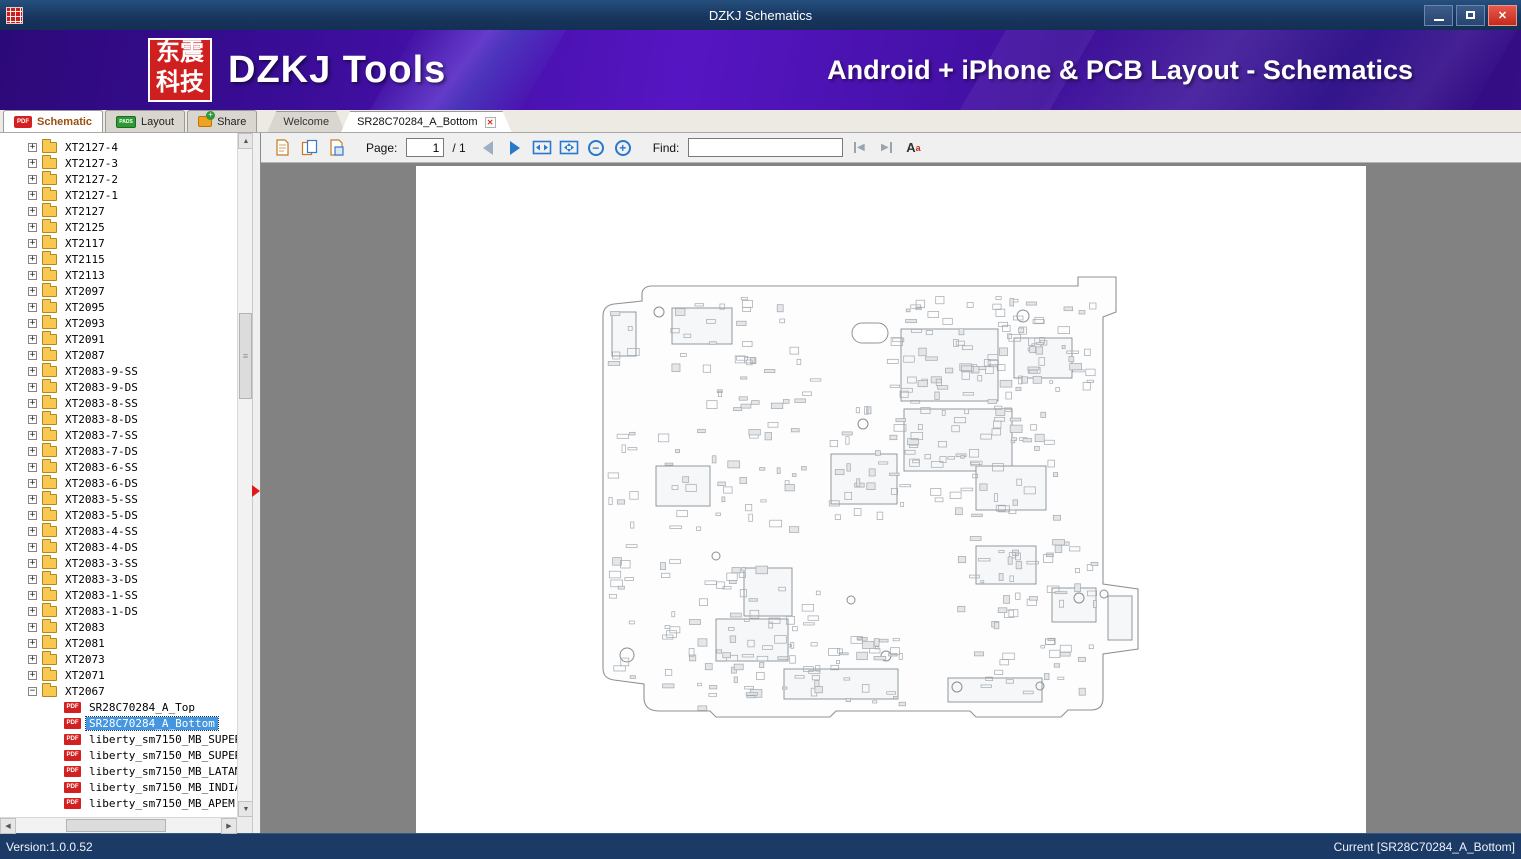 The height and width of the screenshot is (859, 1521). I want to click on tree-folder-XT2127-1: + XT2127-1, so click(118, 194).